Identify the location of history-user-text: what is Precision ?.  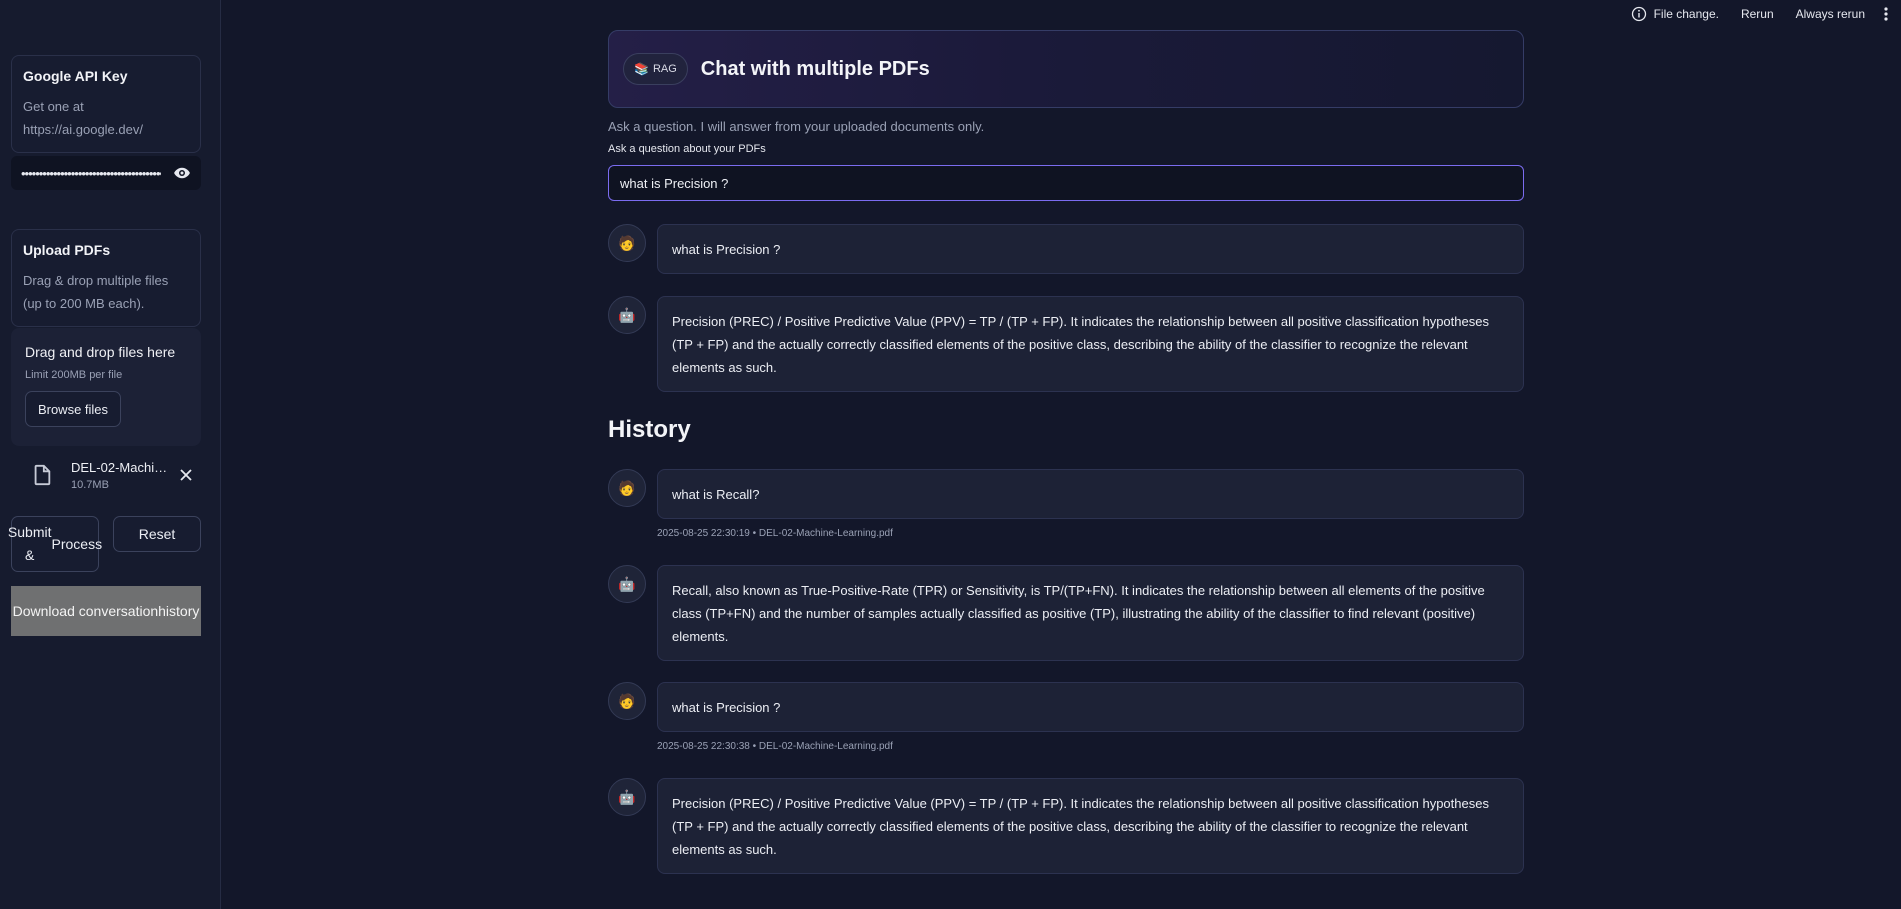
(1090, 707).